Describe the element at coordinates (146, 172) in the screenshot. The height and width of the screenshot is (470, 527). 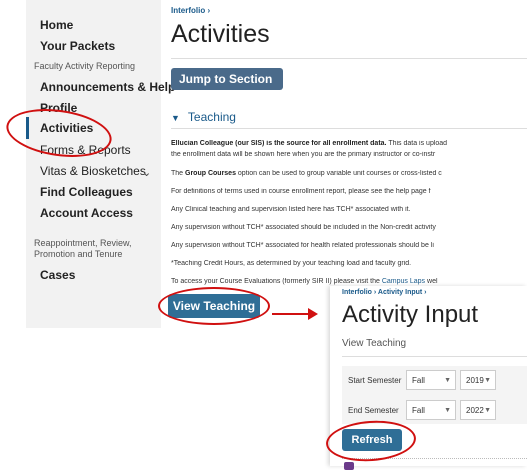
I see `chevron-down-icon: ⌄` at that location.